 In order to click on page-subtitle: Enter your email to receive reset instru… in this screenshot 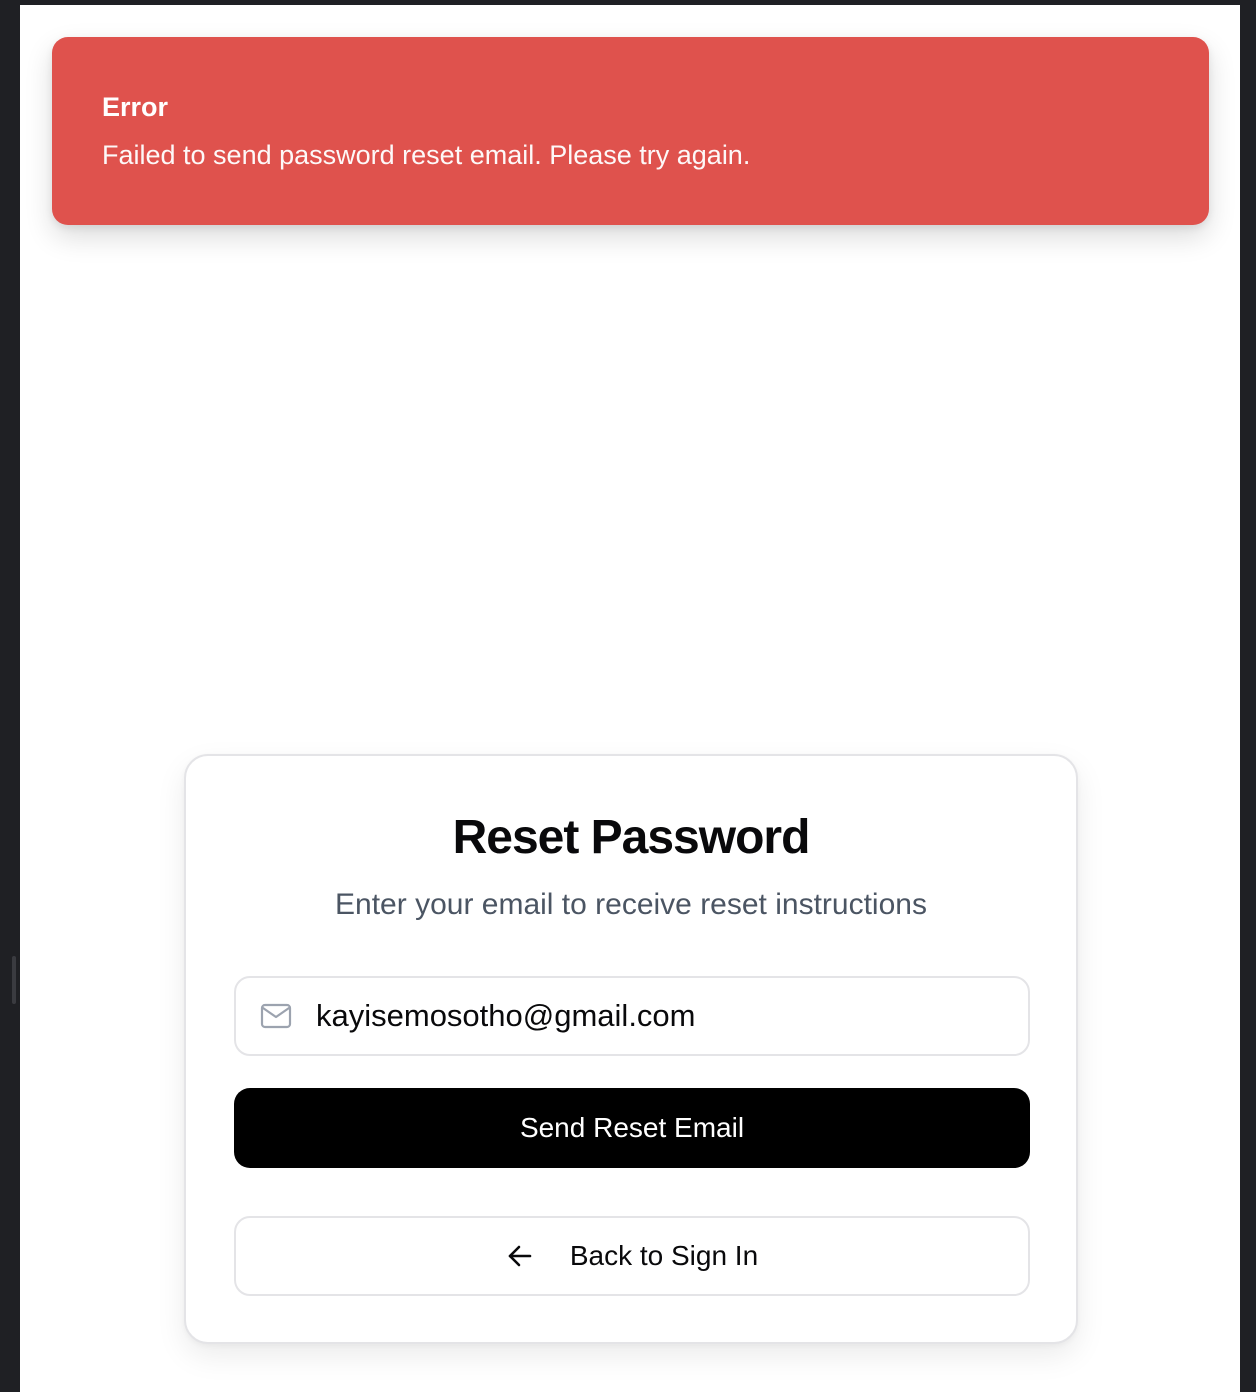, I will do `click(631, 904)`.